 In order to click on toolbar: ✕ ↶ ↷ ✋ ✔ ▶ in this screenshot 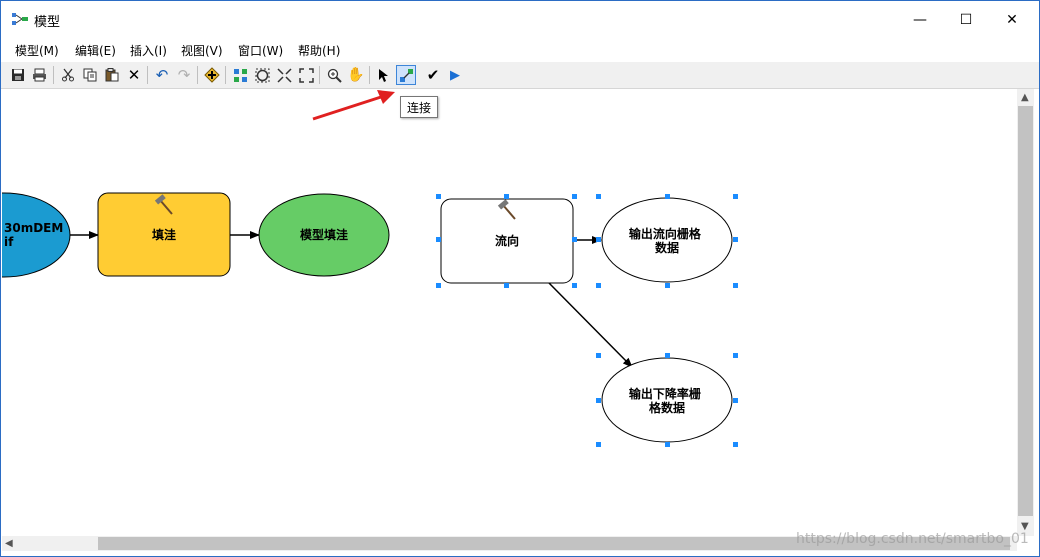, I will do `click(520, 75)`.